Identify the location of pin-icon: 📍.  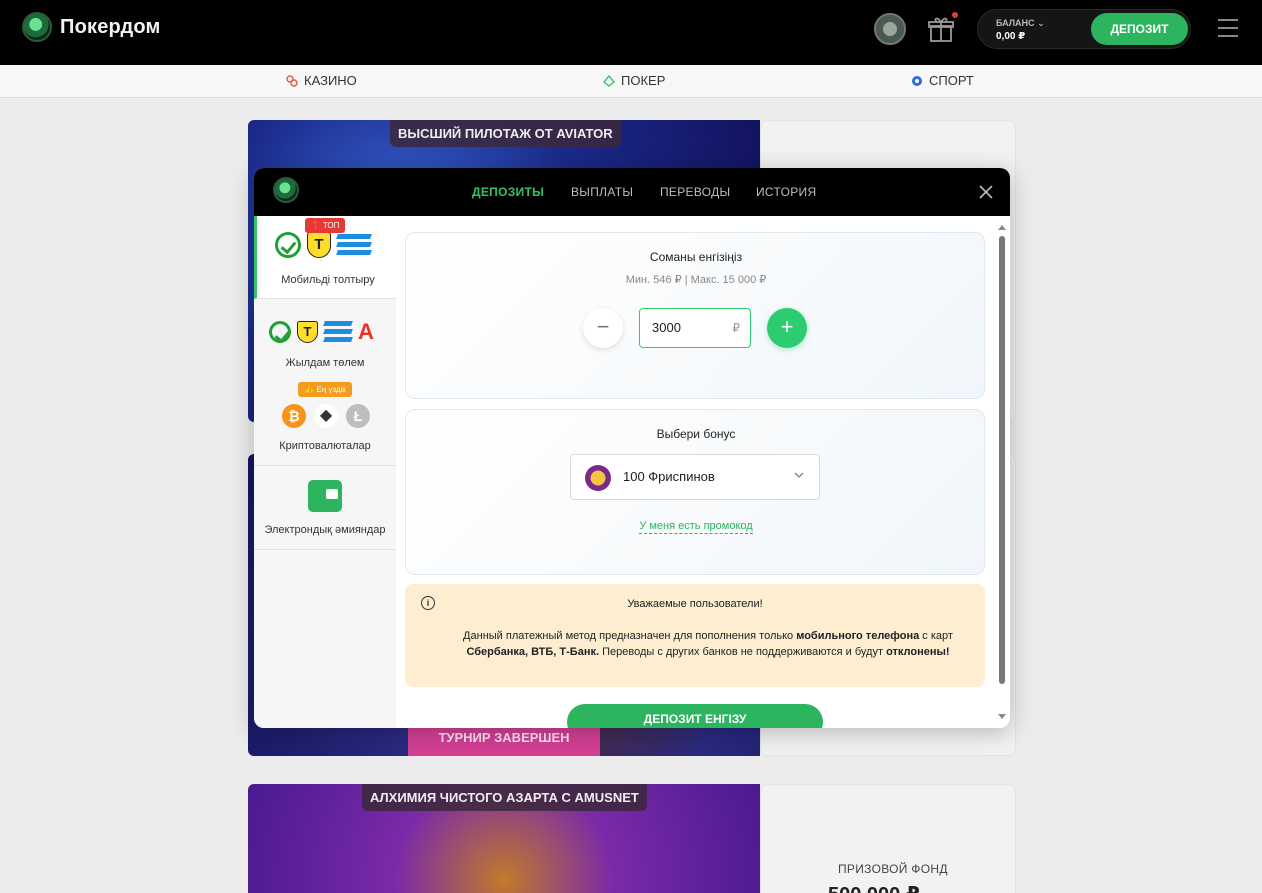
(315, 225).